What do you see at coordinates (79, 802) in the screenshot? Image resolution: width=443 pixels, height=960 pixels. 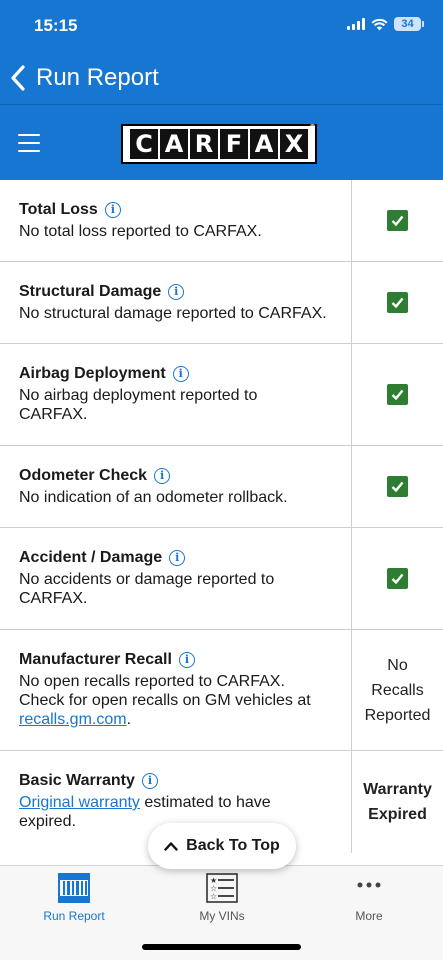 I see `original-warranty-link: Original warranty` at bounding box center [79, 802].